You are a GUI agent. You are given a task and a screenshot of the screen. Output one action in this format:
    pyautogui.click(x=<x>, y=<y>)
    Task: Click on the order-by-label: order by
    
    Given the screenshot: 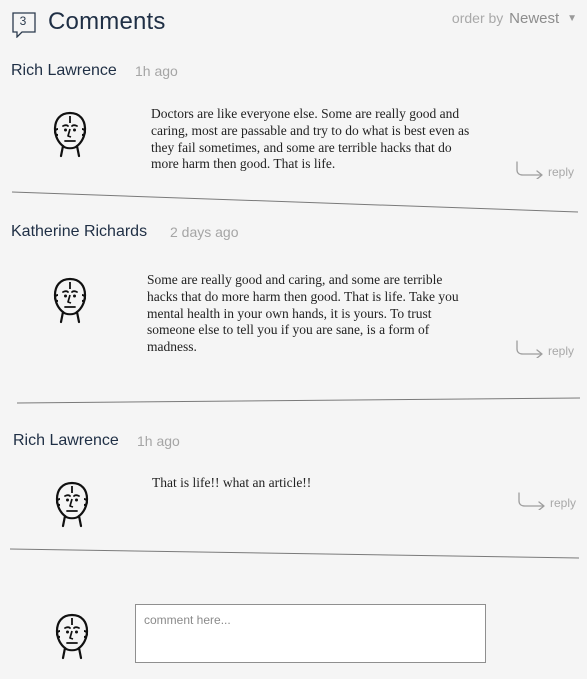 What is the action you would take?
    pyautogui.click(x=477, y=18)
    